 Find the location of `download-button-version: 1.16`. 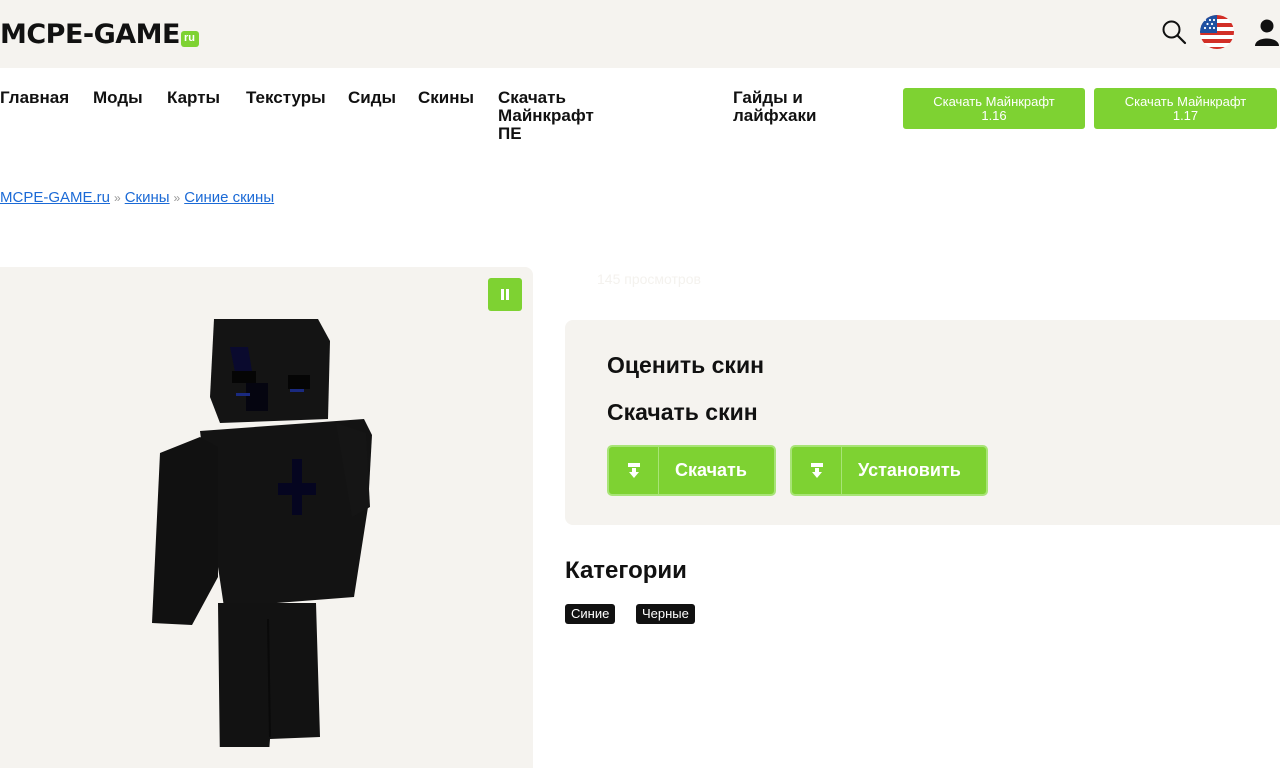

download-button-version: 1.16 is located at coordinates (994, 115).